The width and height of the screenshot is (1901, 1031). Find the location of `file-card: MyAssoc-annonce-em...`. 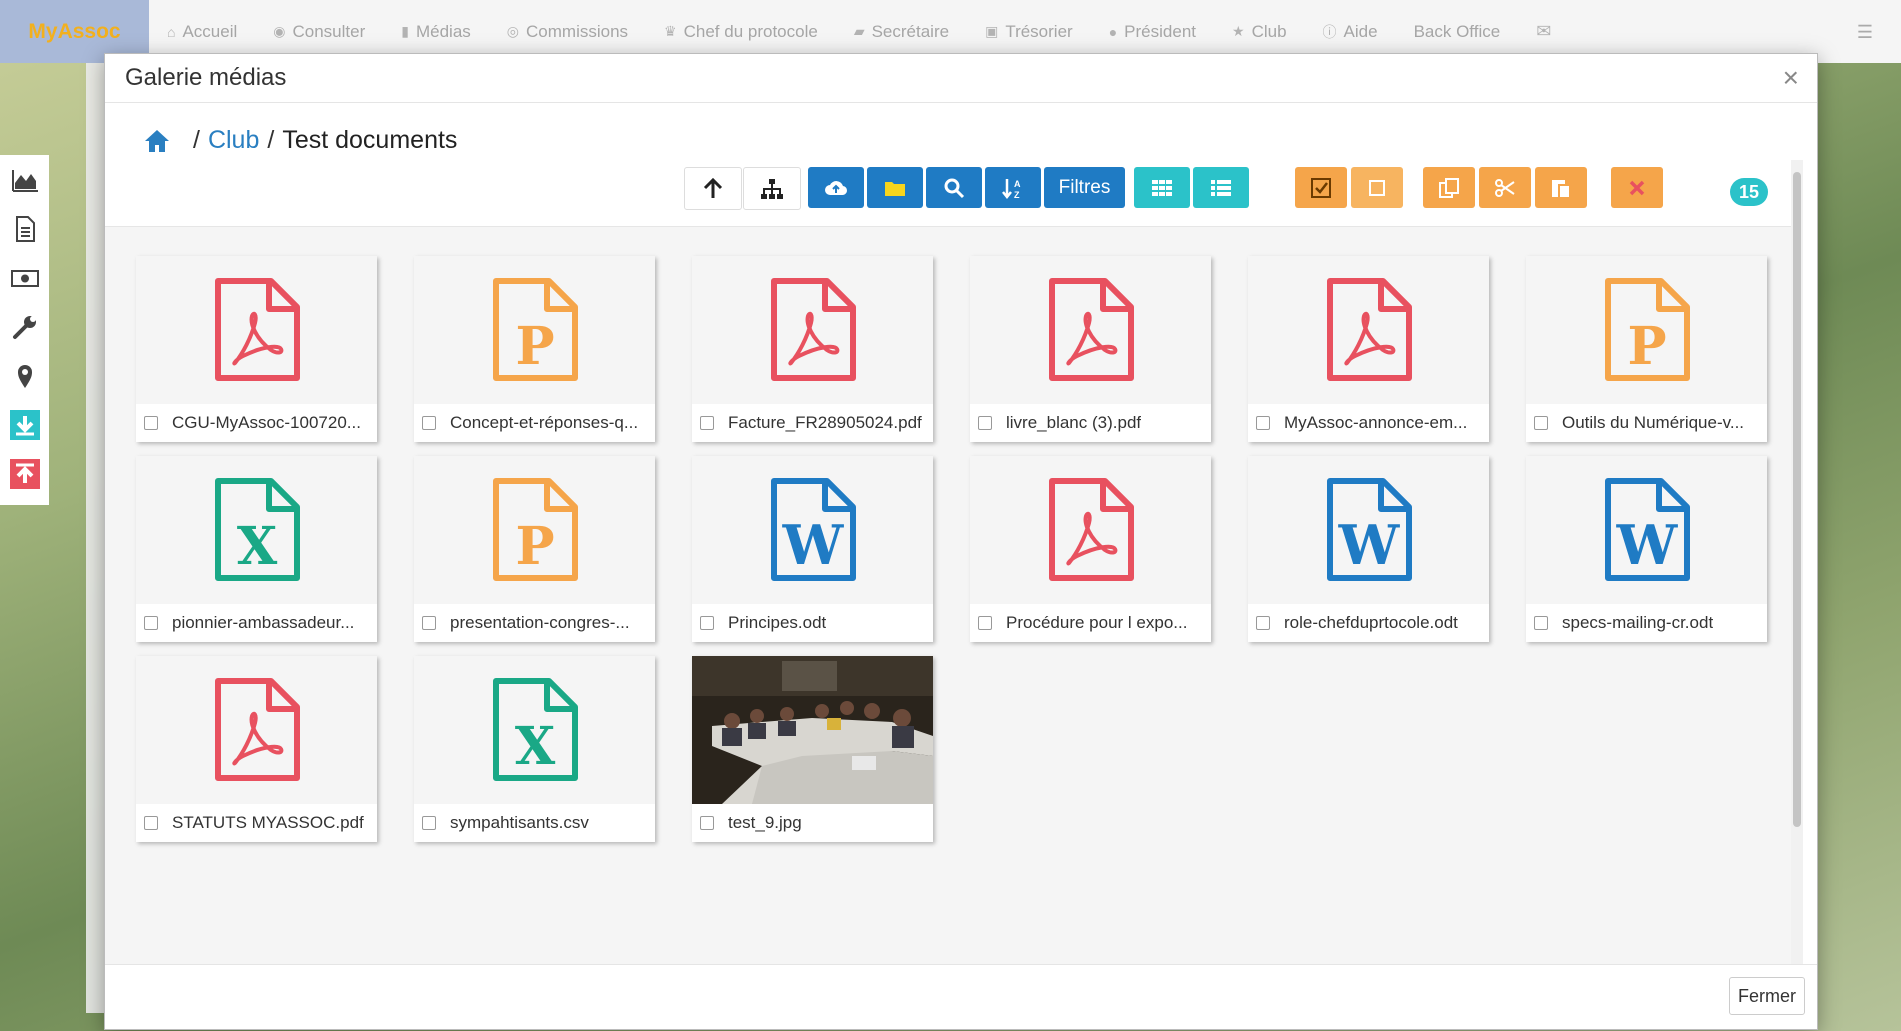

file-card: MyAssoc-annonce-em... is located at coordinates (1368, 349).